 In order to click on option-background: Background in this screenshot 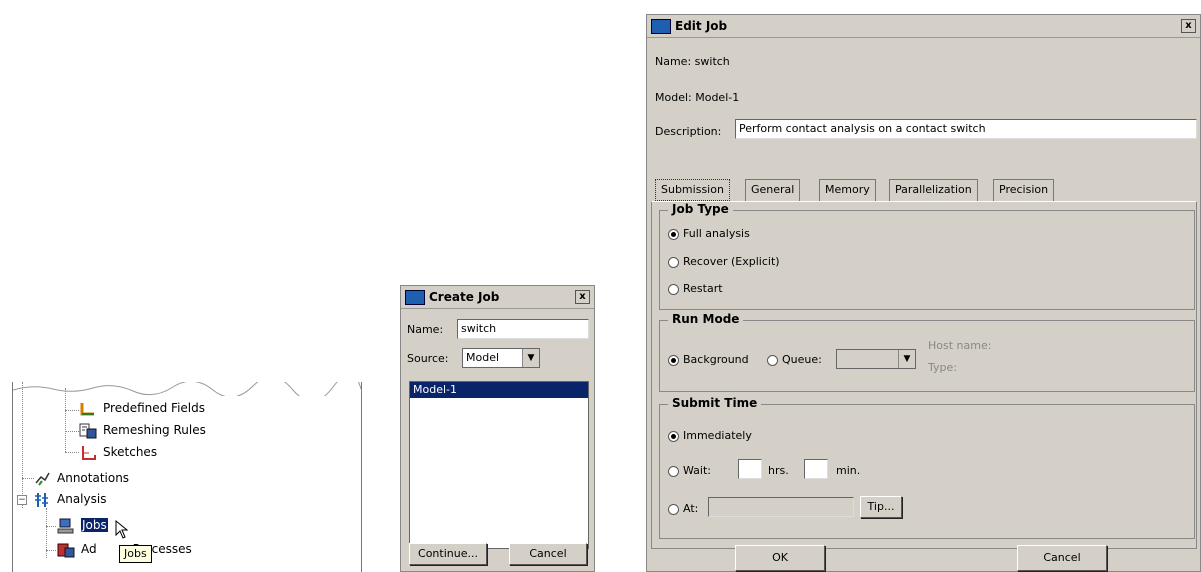, I will do `click(708, 359)`.